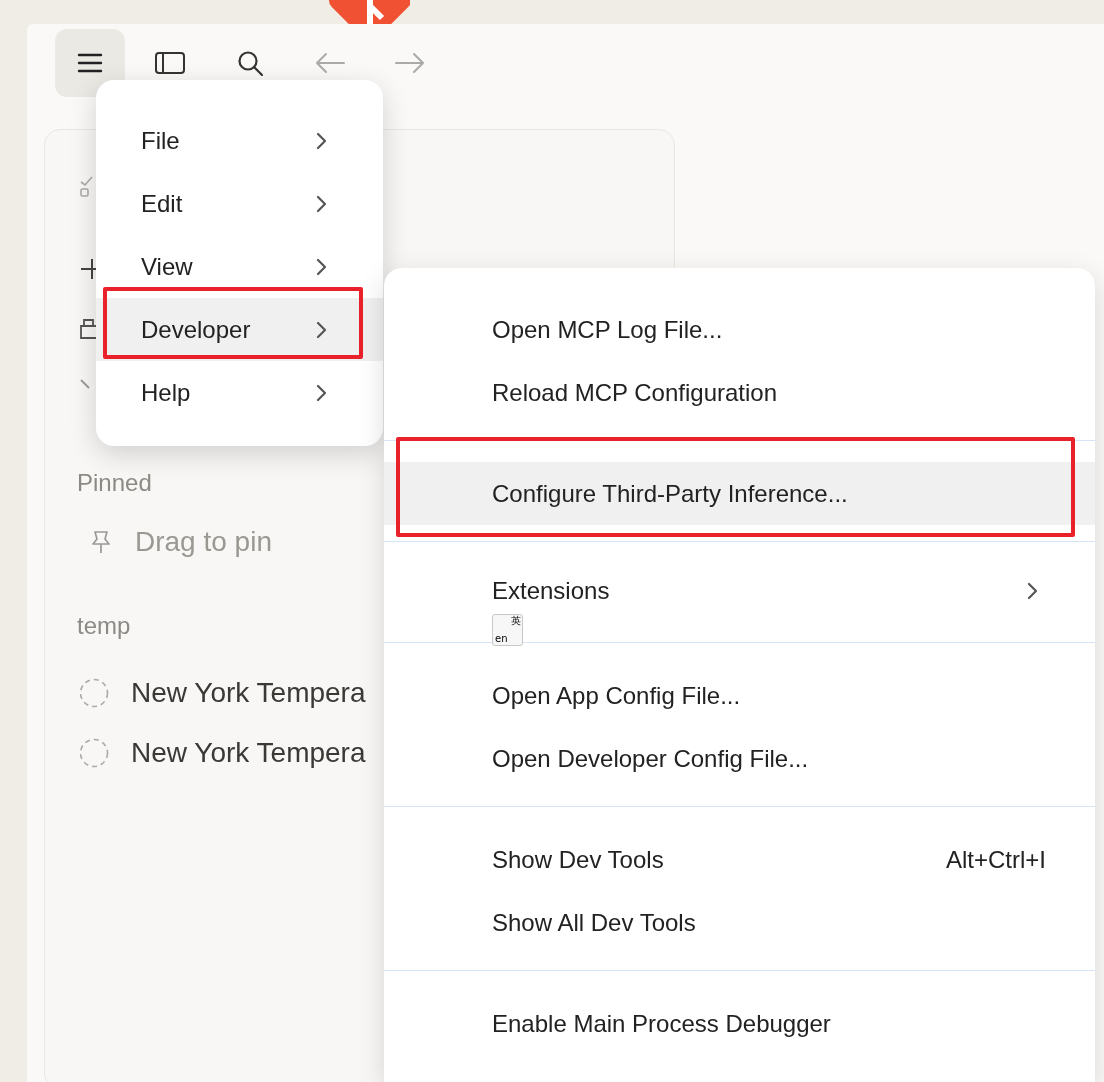 This screenshot has width=1104, height=1082. What do you see at coordinates (114, 483) in the screenshot?
I see `section-heading: Pinned` at bounding box center [114, 483].